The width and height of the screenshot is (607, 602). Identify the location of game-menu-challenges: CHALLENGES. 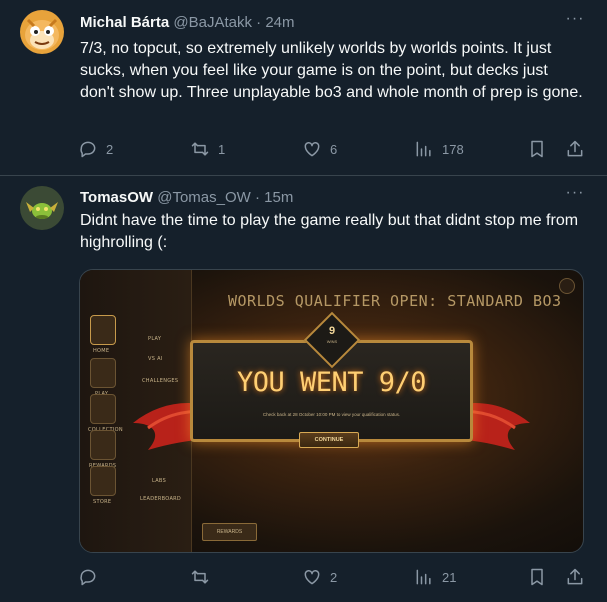
(160, 381).